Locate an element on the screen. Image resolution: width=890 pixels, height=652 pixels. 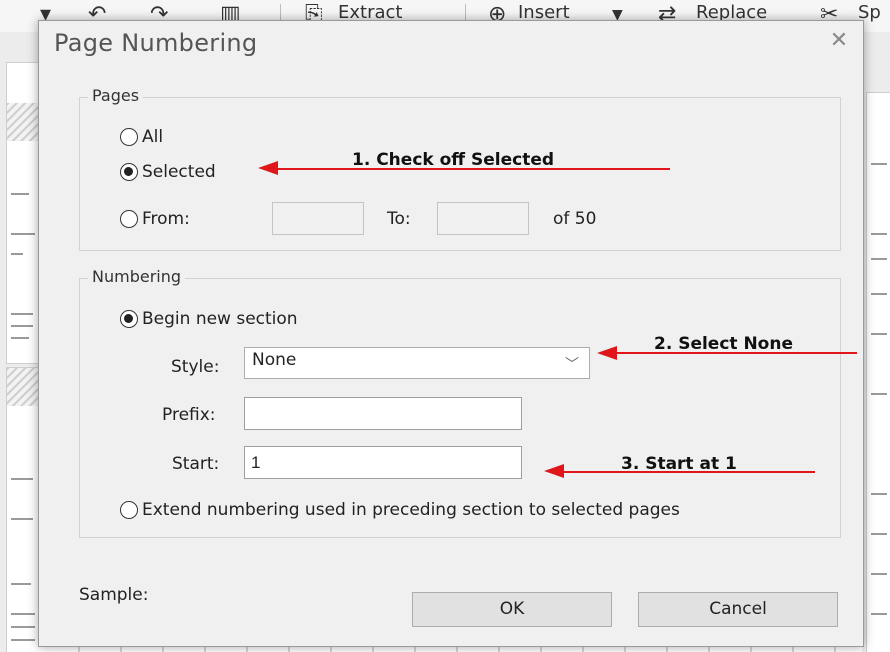
numbering-legend: Numbering is located at coordinates (137, 276).